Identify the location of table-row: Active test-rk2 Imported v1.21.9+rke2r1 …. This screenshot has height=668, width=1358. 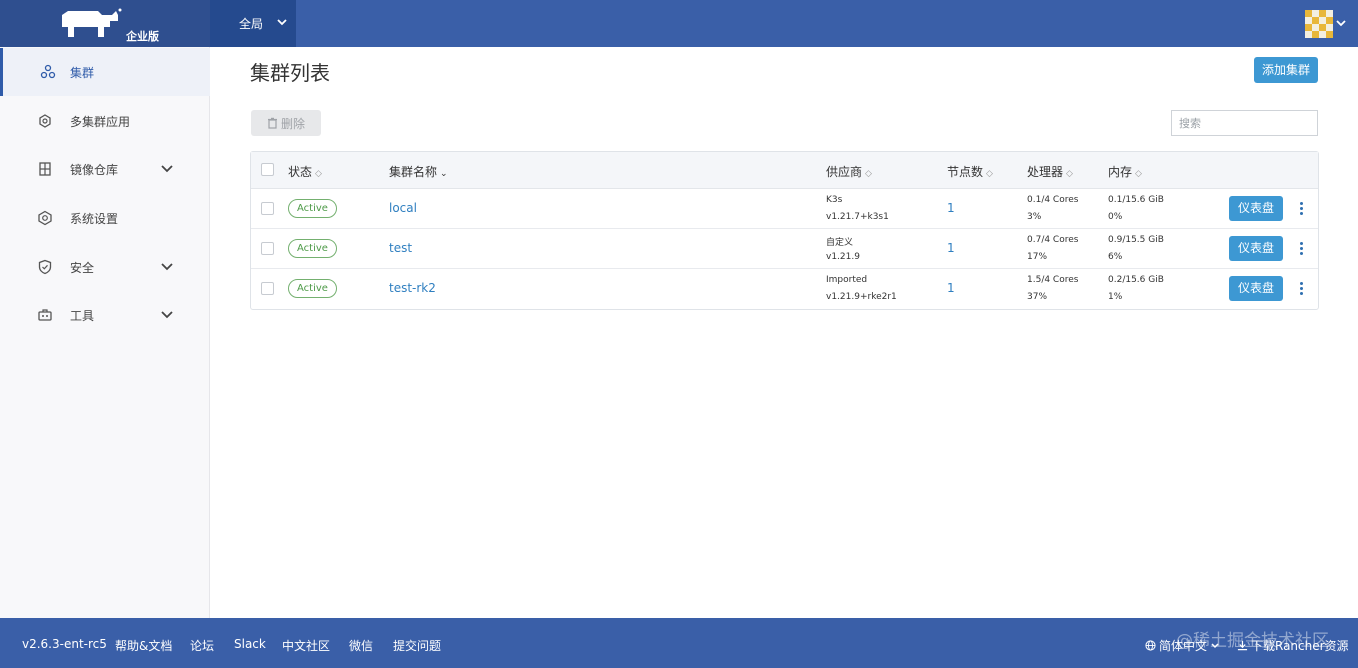
(784, 289).